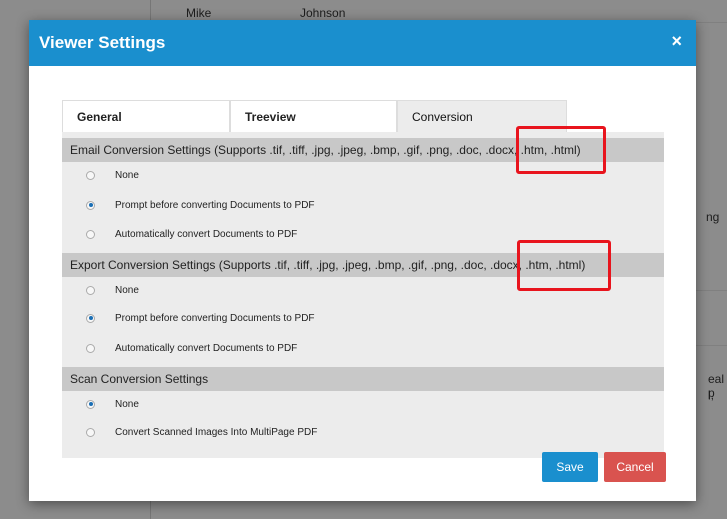 This screenshot has width=727, height=519. Describe the element at coordinates (635, 467) in the screenshot. I see `cancel-button: Cancel` at that location.